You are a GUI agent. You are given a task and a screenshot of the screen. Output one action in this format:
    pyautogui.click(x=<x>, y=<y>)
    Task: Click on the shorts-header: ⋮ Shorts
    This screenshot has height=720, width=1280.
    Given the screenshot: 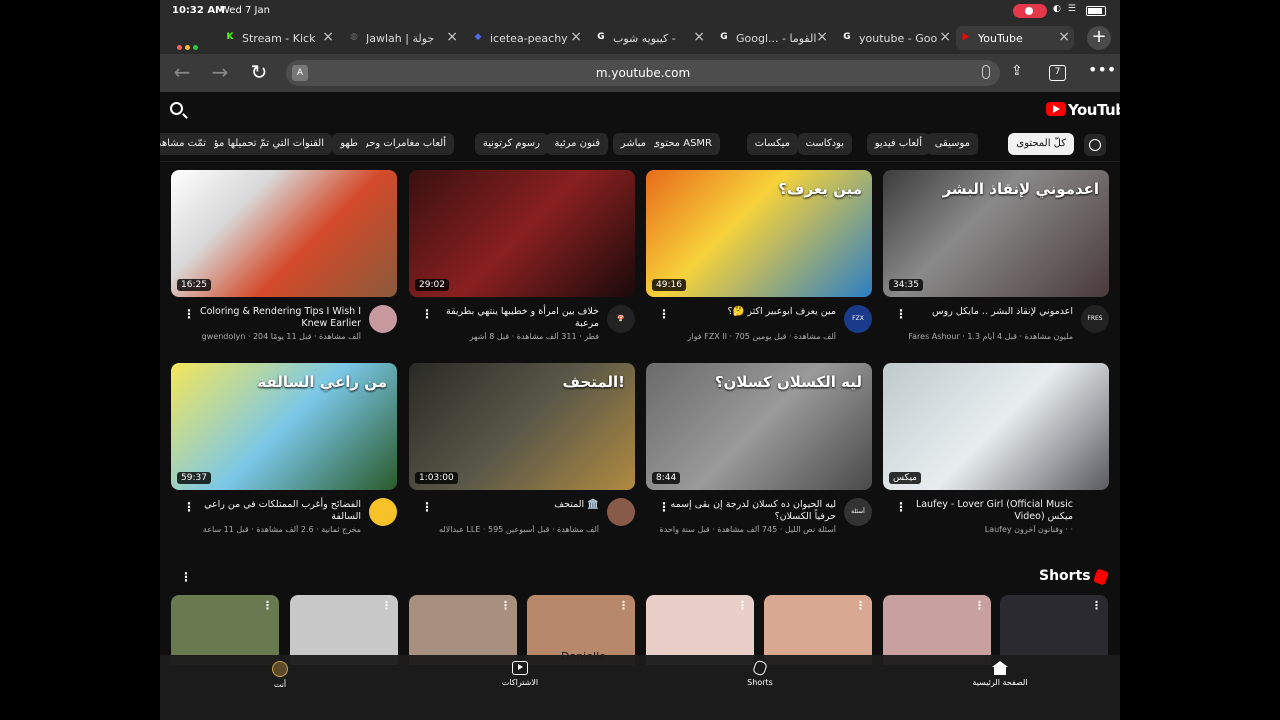 What is the action you would take?
    pyautogui.click(x=640, y=577)
    